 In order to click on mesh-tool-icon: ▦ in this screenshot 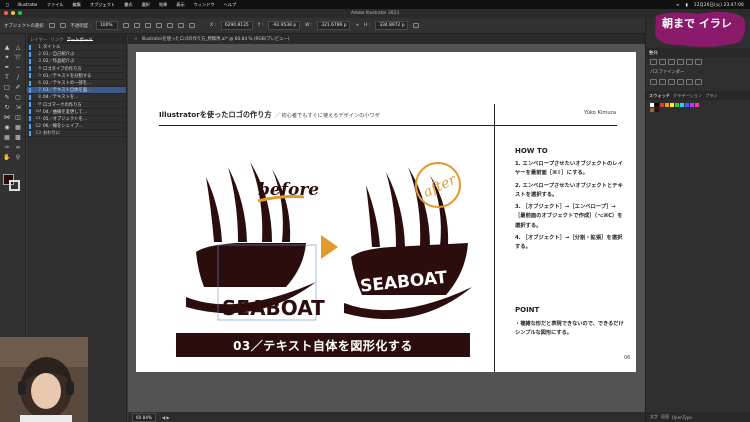, I will do `click(7, 137)`.